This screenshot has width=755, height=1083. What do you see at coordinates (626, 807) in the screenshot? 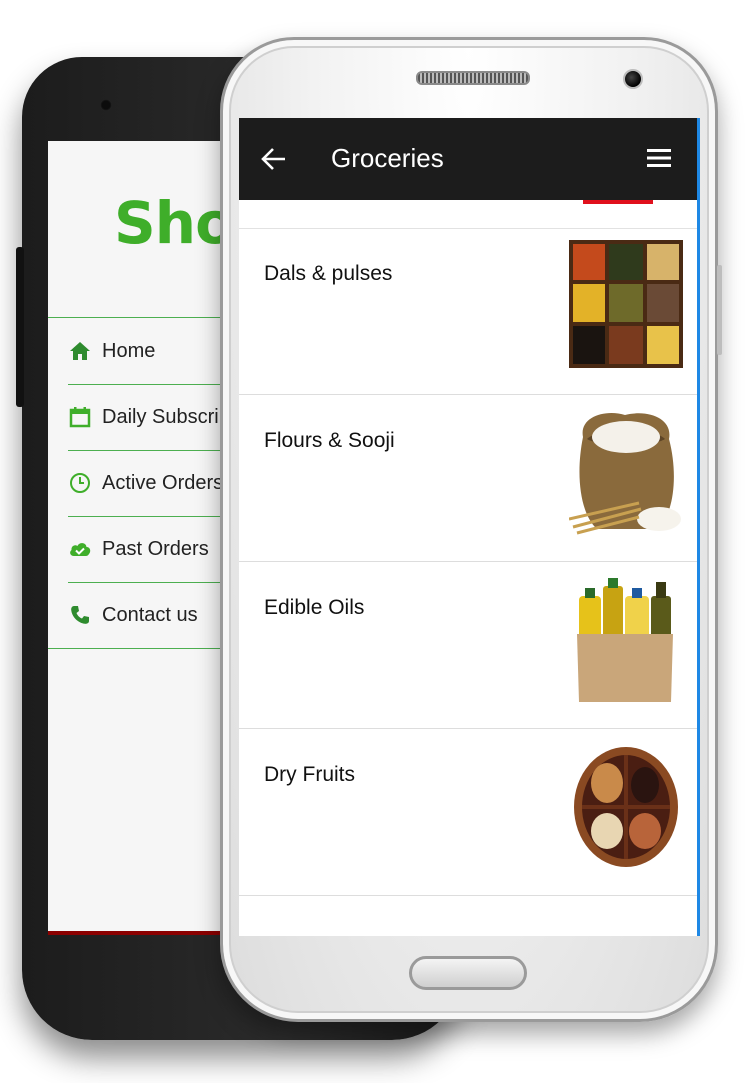
I see `dry-fruits-bowl-image` at bounding box center [626, 807].